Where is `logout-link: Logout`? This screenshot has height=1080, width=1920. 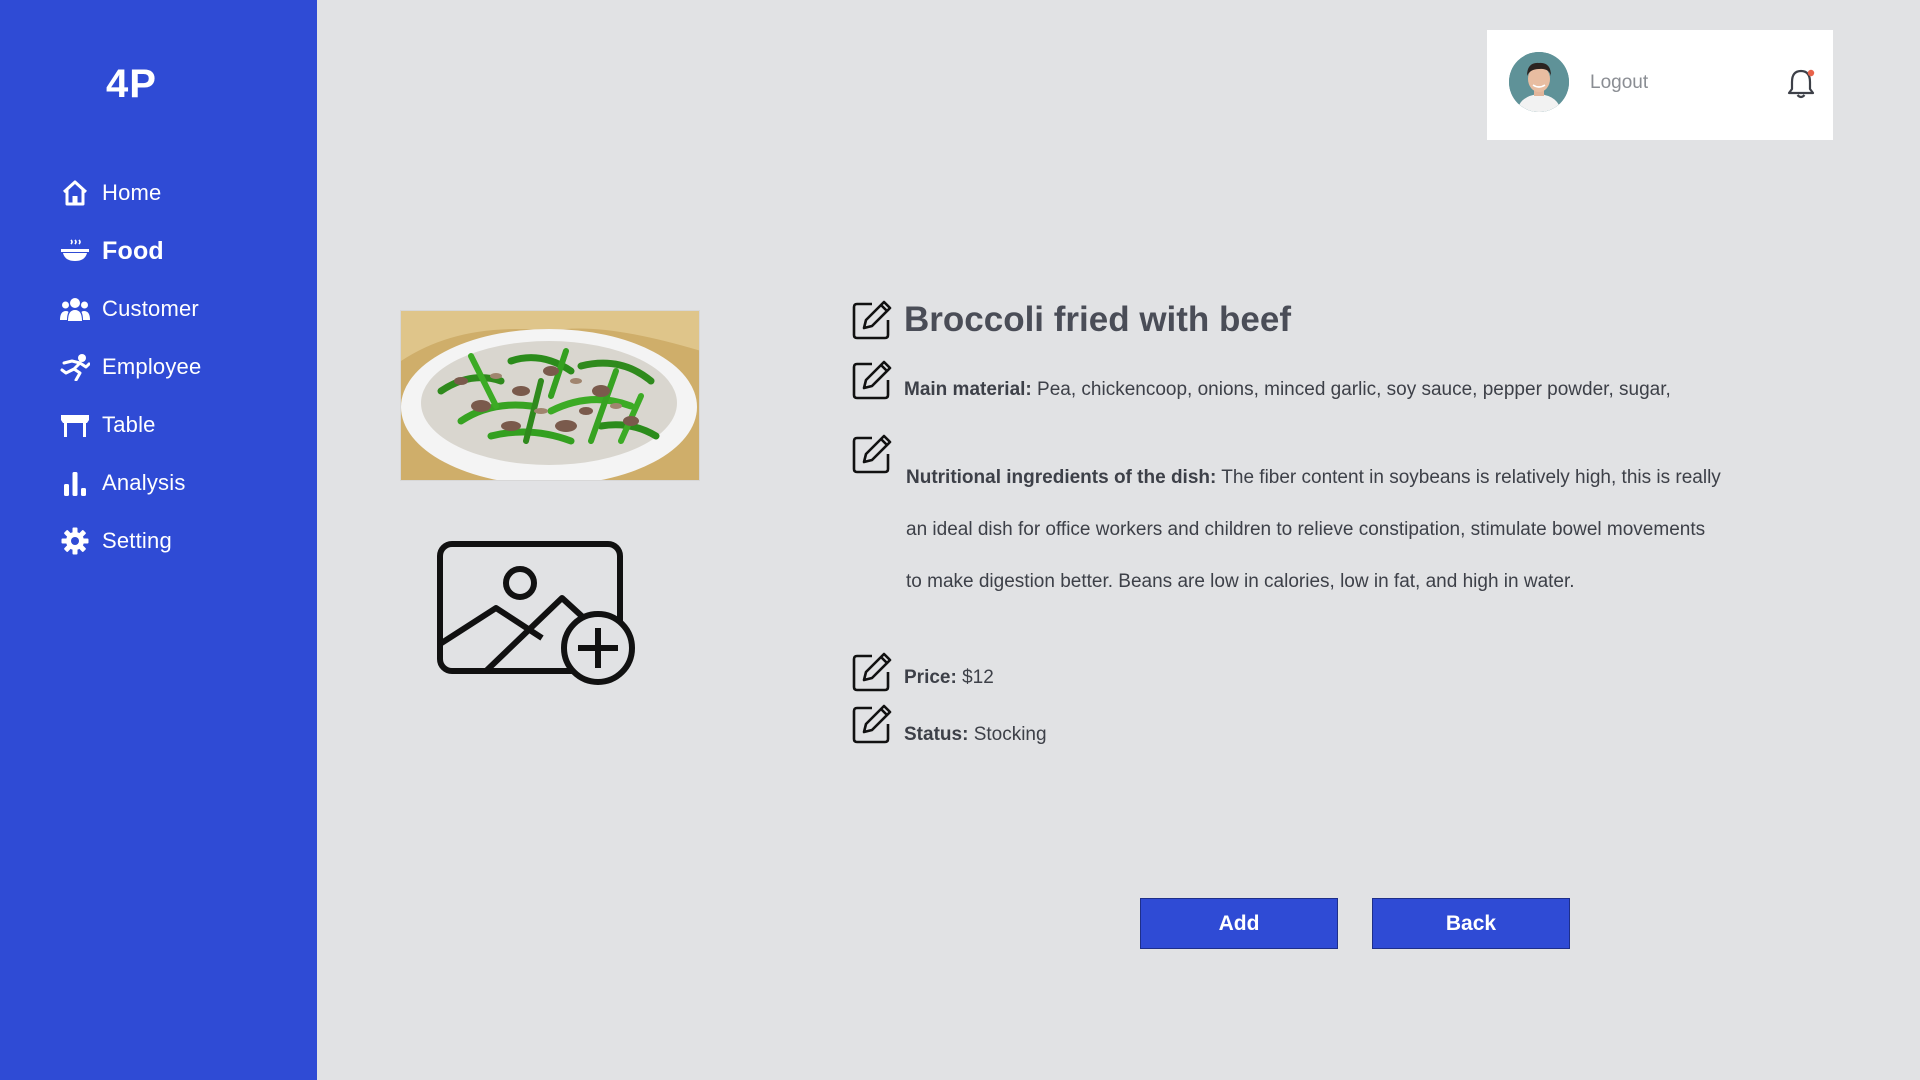
logout-link: Logout is located at coordinates (1619, 83).